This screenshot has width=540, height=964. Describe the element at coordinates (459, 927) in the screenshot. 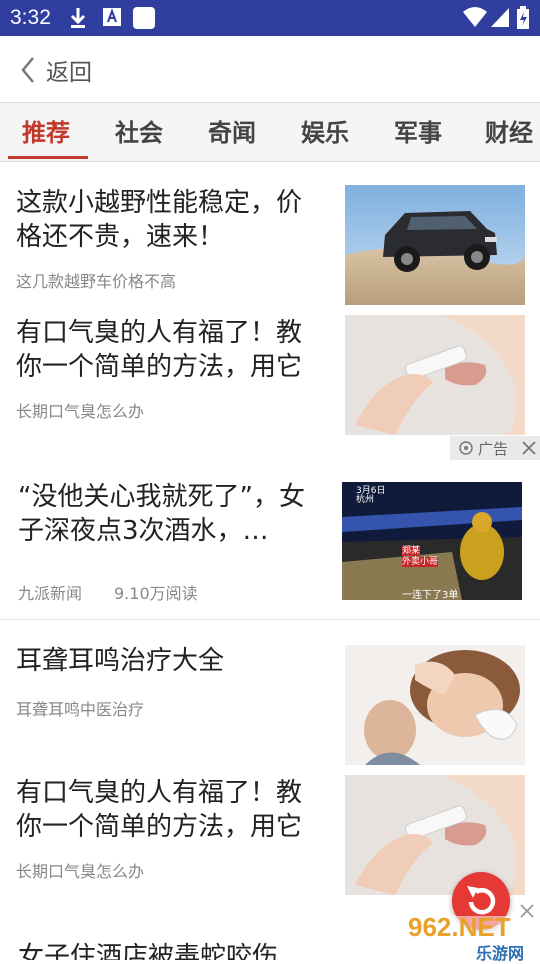

I see `watermark-logo-text: 962.NET` at that location.